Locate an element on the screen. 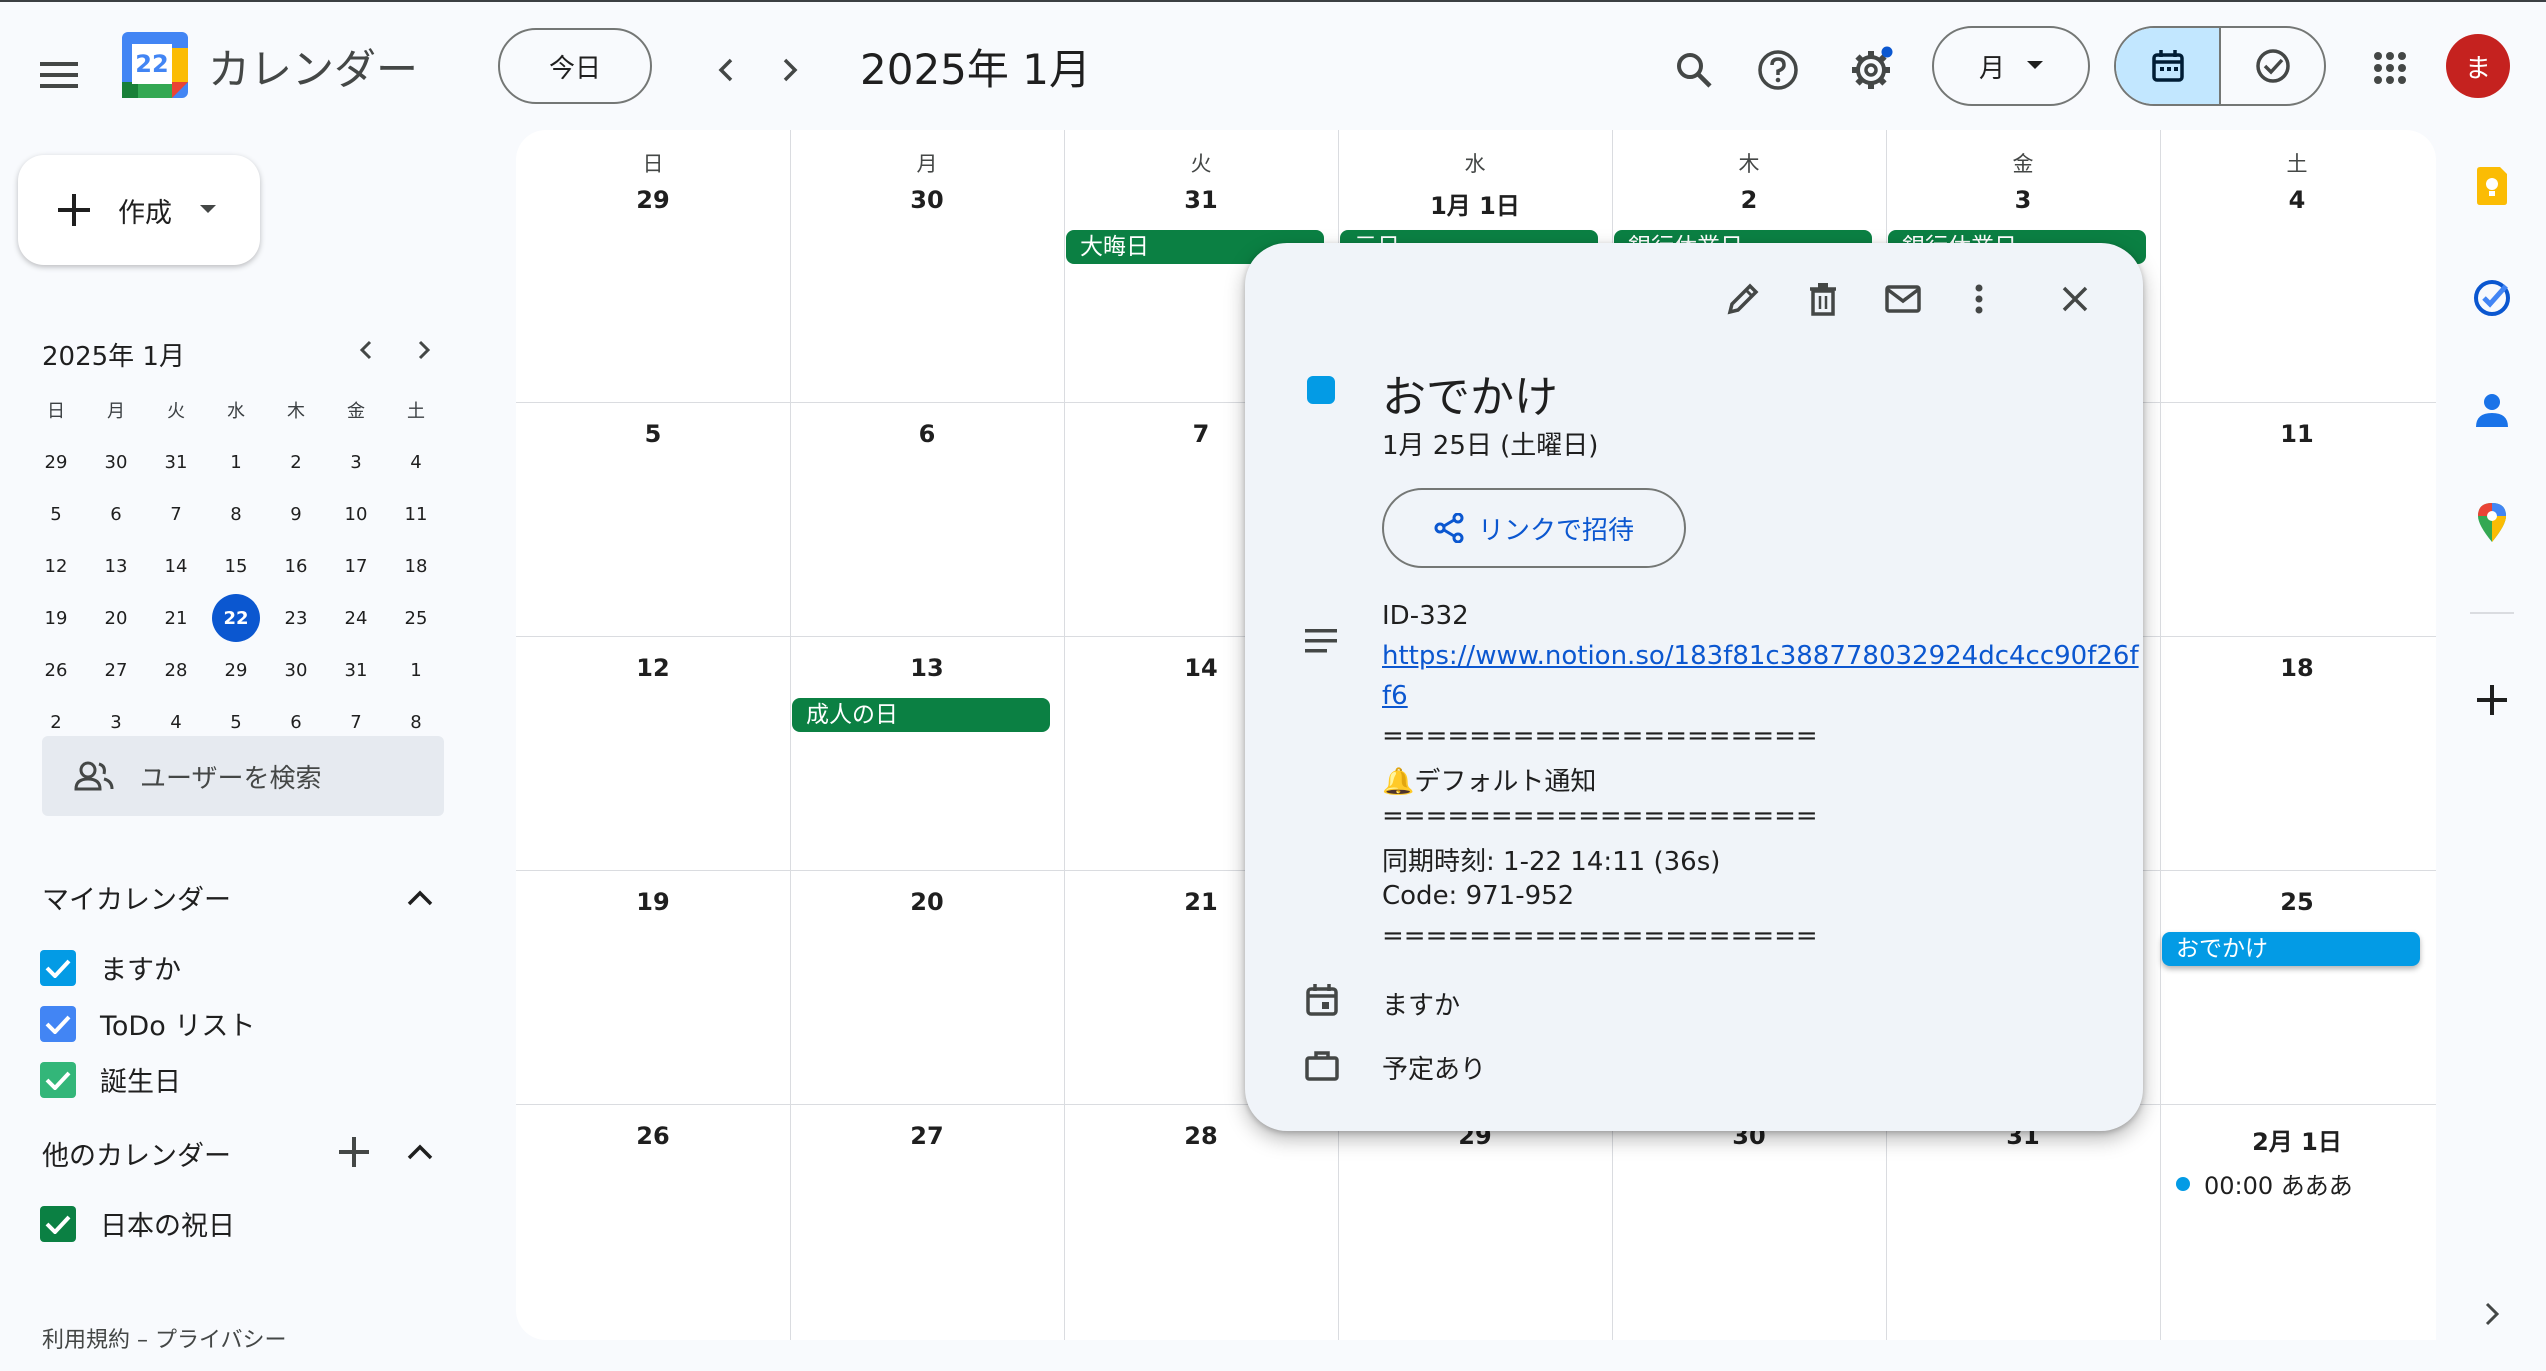 The width and height of the screenshot is (2546, 1371). view-selector: 月 is located at coordinates (2011, 66).